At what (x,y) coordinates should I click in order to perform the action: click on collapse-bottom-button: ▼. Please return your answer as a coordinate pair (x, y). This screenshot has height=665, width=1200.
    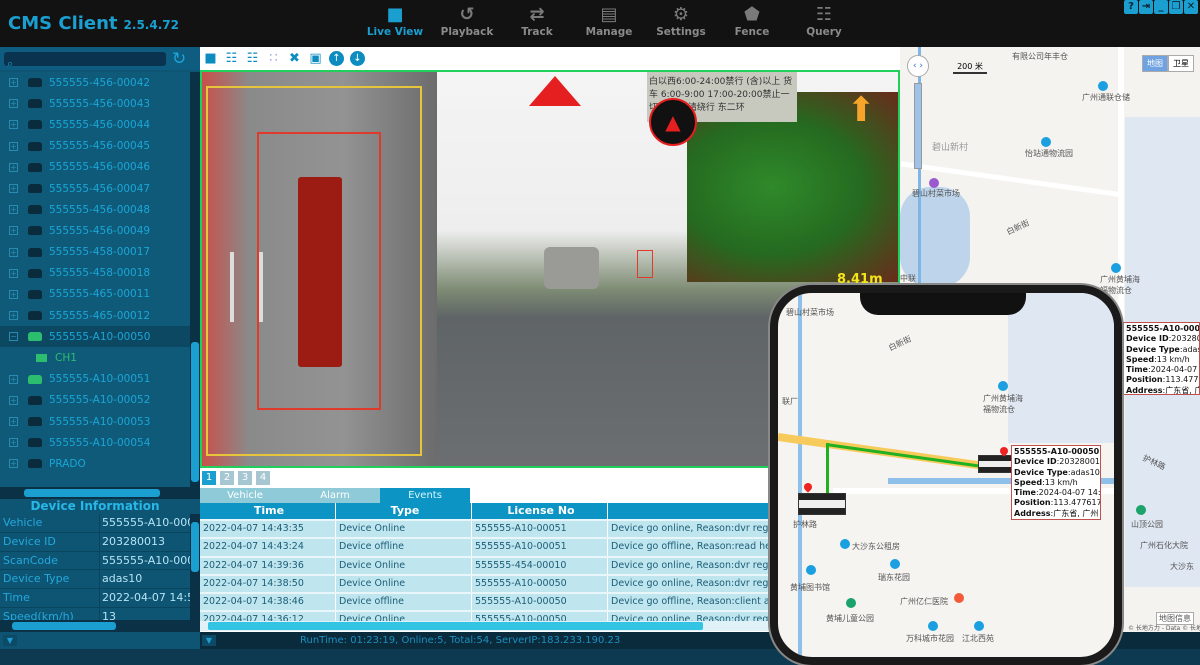
    Looking at the image, I should click on (209, 640).